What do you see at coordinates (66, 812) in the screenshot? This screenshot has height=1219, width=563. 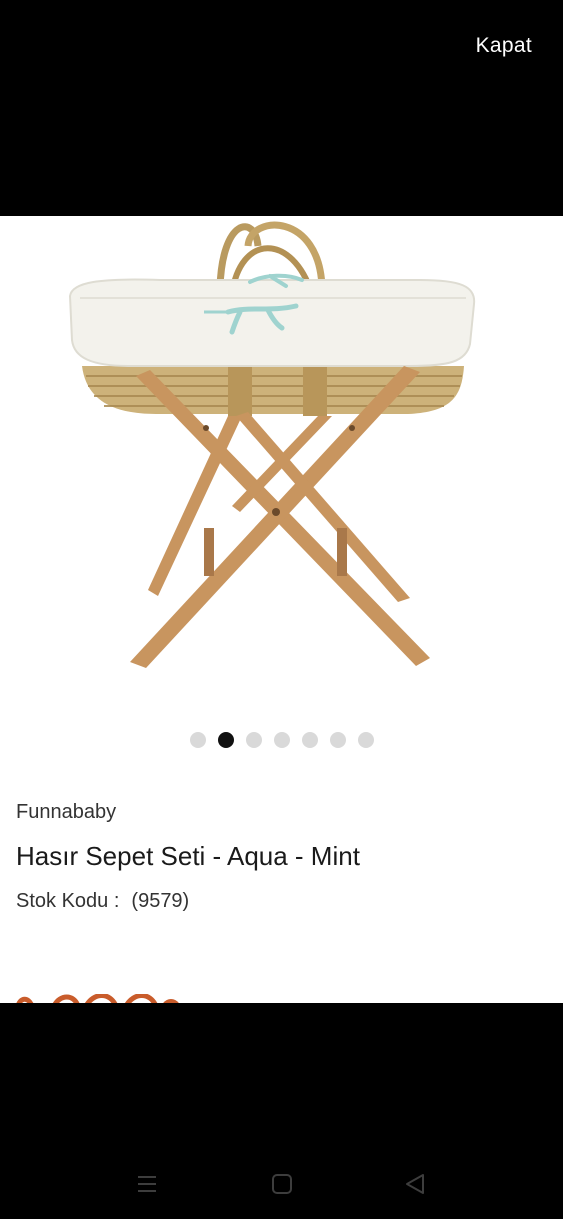 I see `brand-name: Funnababy` at bounding box center [66, 812].